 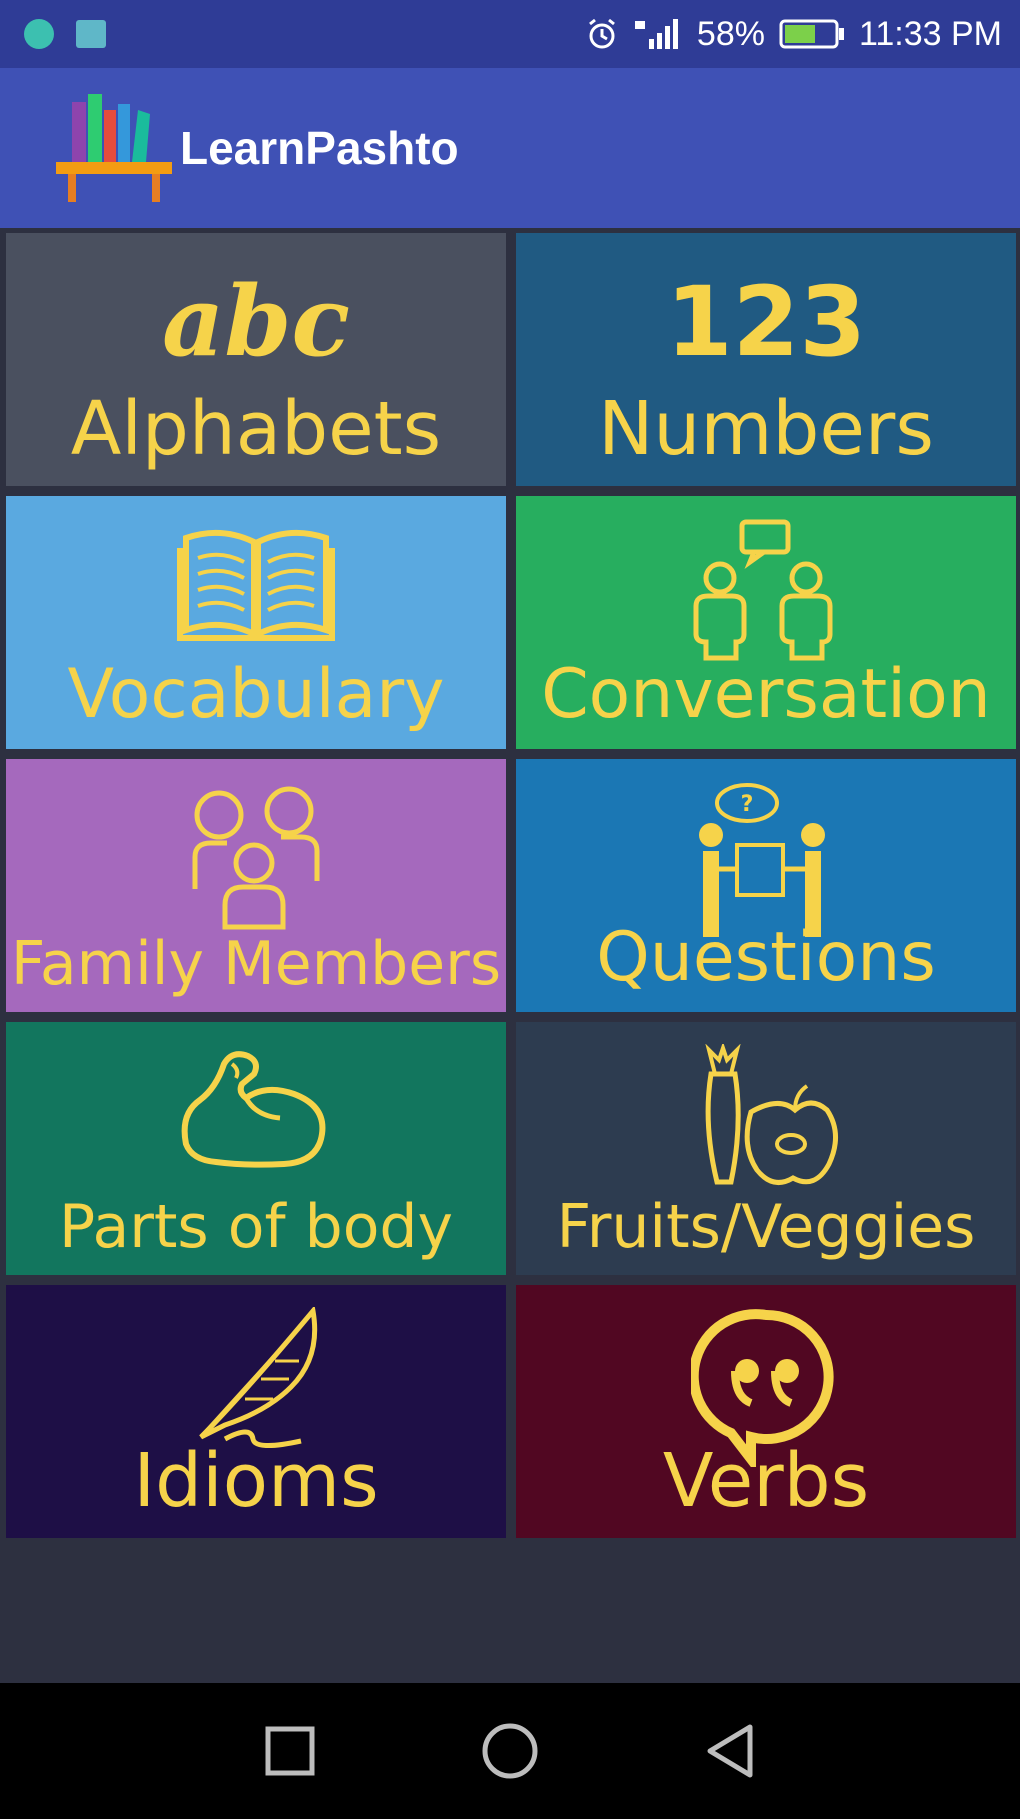 What do you see at coordinates (65, 34) in the screenshot?
I see `status-left` at bounding box center [65, 34].